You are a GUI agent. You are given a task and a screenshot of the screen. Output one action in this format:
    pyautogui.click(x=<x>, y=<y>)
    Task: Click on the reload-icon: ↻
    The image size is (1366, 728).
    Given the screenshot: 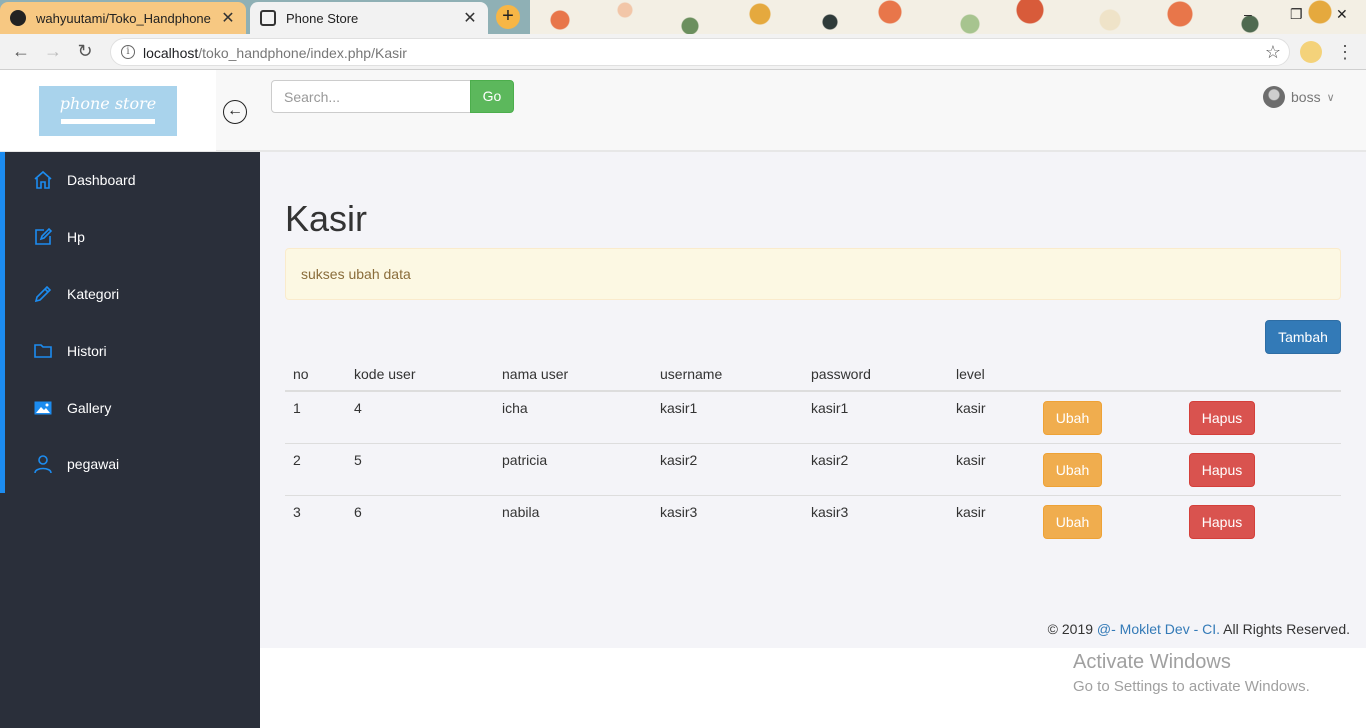 What is the action you would take?
    pyautogui.click(x=85, y=51)
    